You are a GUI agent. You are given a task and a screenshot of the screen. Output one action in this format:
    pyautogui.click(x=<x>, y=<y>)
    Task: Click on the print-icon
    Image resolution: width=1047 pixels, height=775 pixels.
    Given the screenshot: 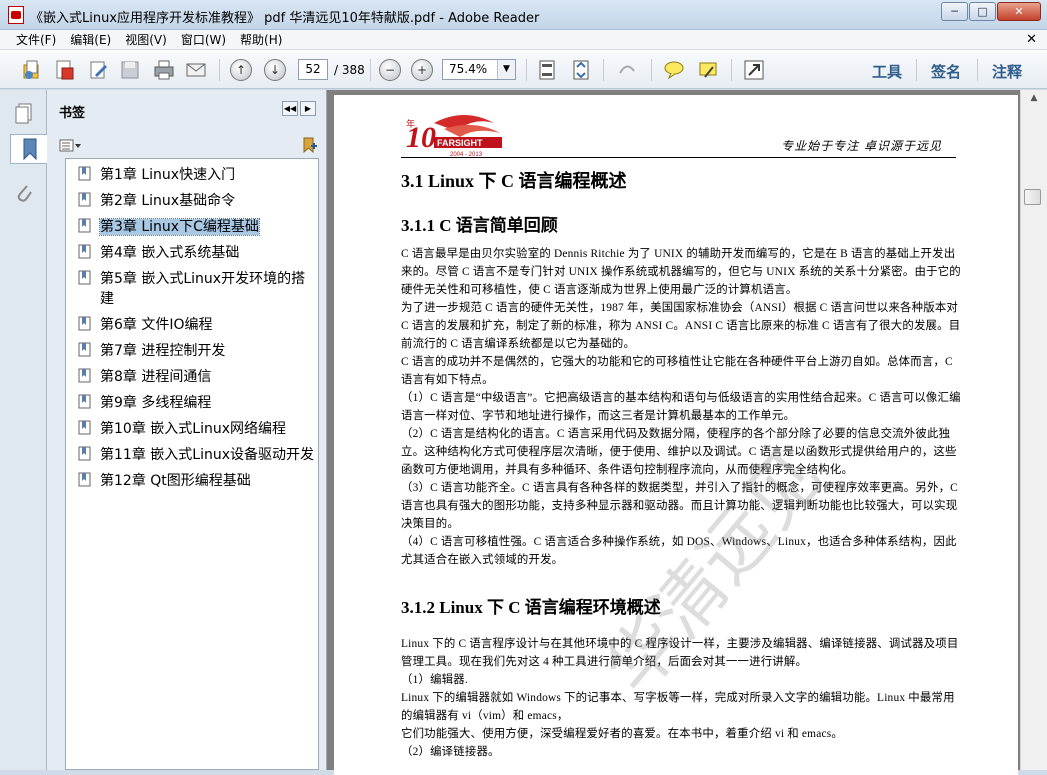 What is the action you would take?
    pyautogui.click(x=164, y=70)
    